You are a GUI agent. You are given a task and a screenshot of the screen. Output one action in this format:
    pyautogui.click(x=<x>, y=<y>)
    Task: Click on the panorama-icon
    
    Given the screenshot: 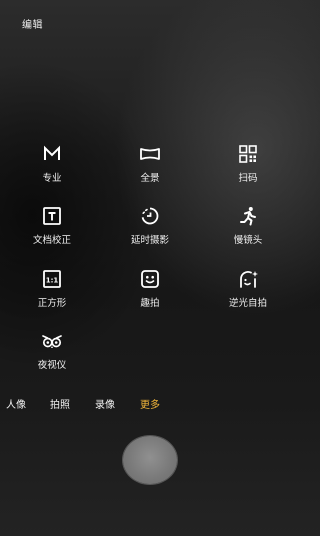 What is the action you would take?
    pyautogui.click(x=150, y=154)
    